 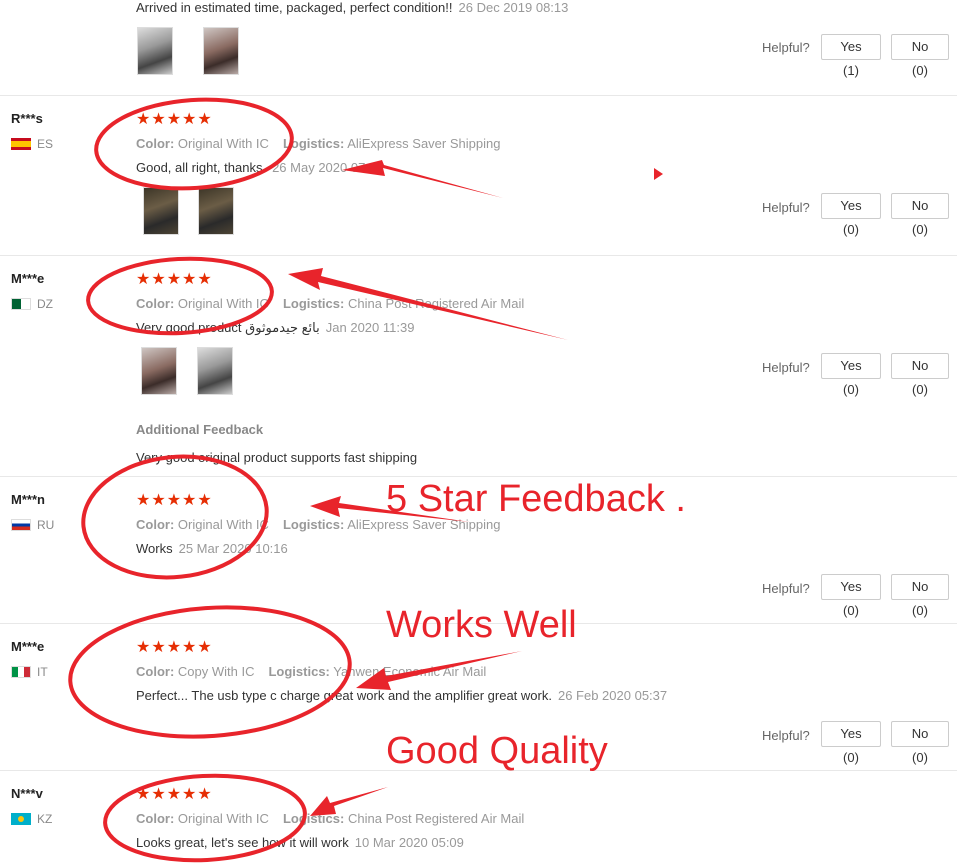 What do you see at coordinates (28, 499) in the screenshot?
I see `reviewer-name: M***n` at bounding box center [28, 499].